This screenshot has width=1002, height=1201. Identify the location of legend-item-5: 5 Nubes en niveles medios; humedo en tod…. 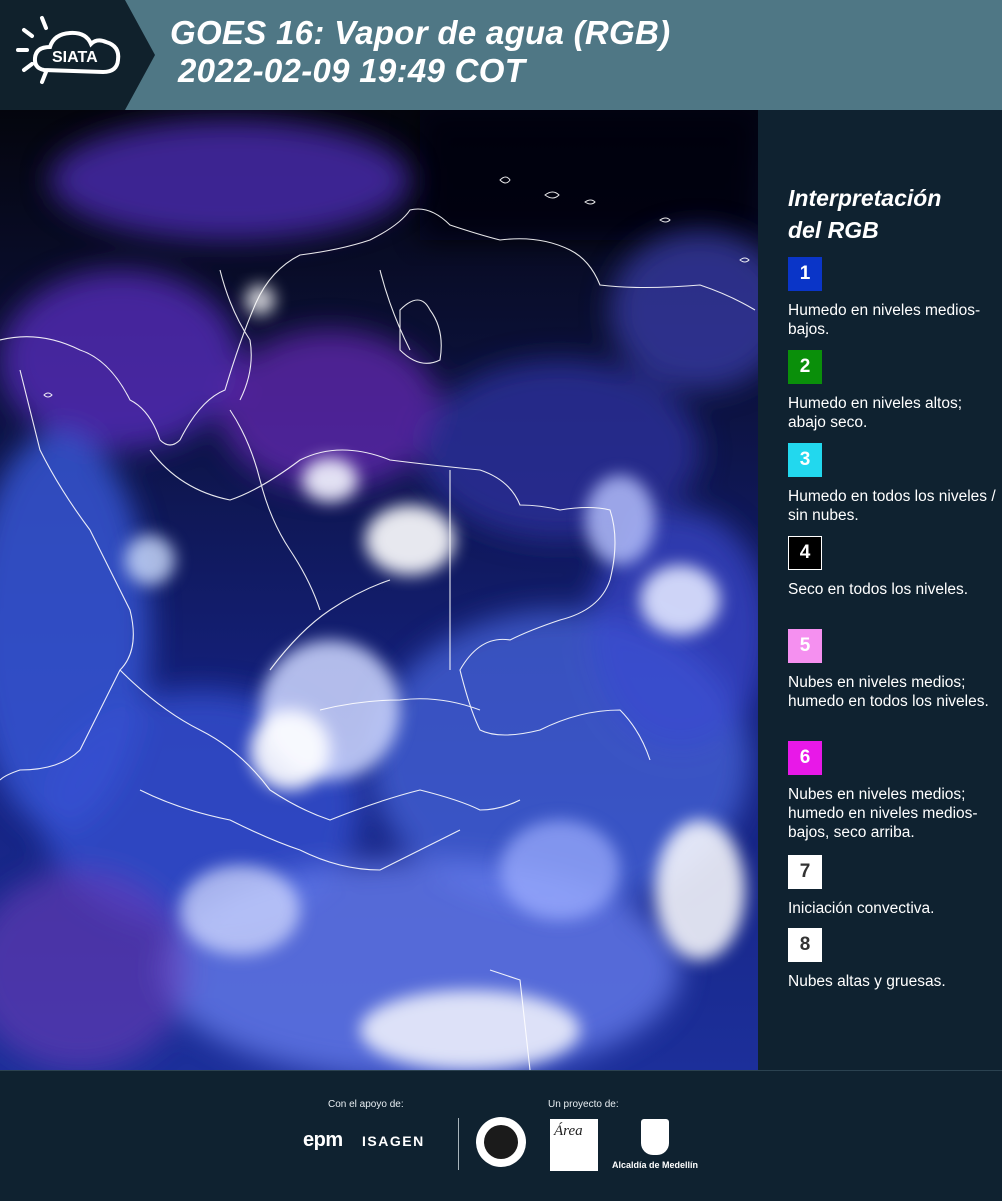
(893, 670).